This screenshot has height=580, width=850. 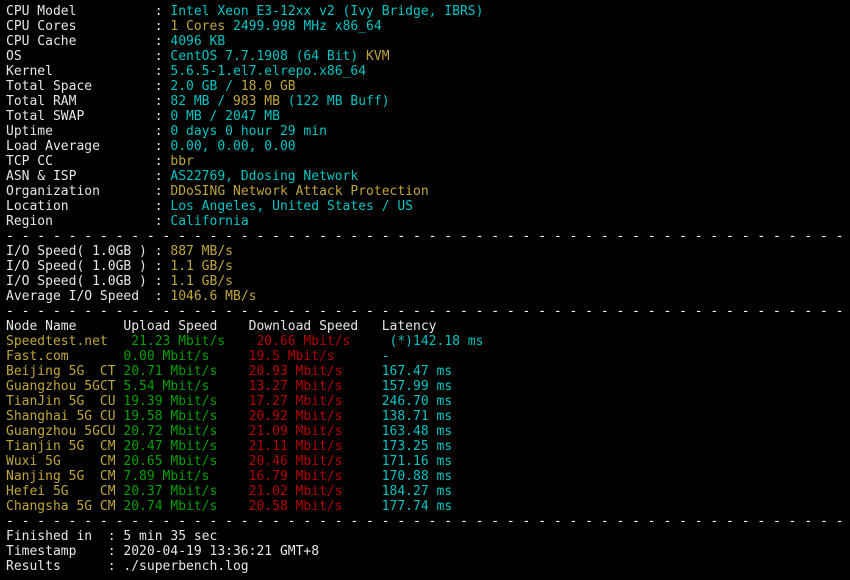 What do you see at coordinates (65, 326) in the screenshot?
I see `speedtest-header-node-name: Node Name` at bounding box center [65, 326].